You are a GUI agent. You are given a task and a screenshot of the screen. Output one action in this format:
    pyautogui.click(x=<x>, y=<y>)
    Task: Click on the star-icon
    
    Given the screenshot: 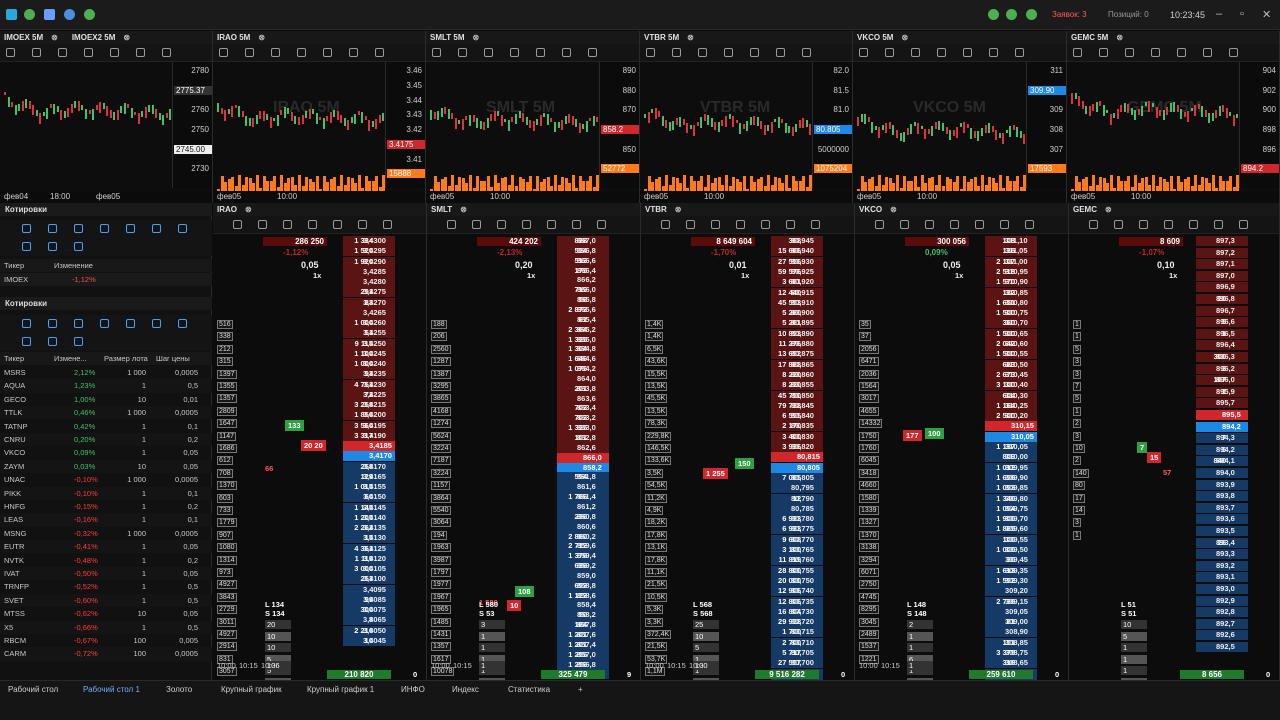 What is the action you would take?
    pyautogui.click(x=52, y=341)
    